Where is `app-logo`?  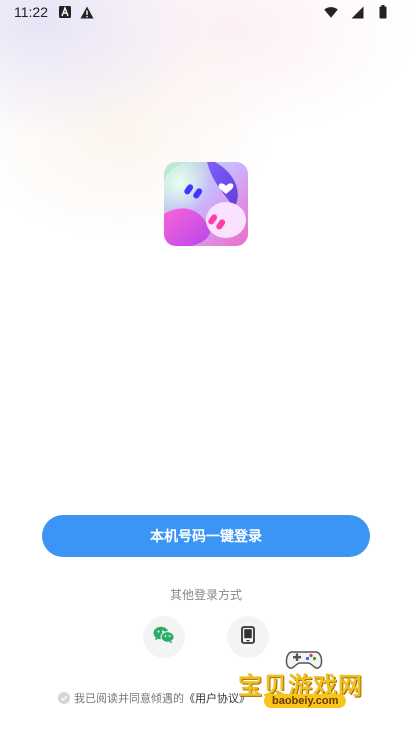 app-logo is located at coordinates (206, 204).